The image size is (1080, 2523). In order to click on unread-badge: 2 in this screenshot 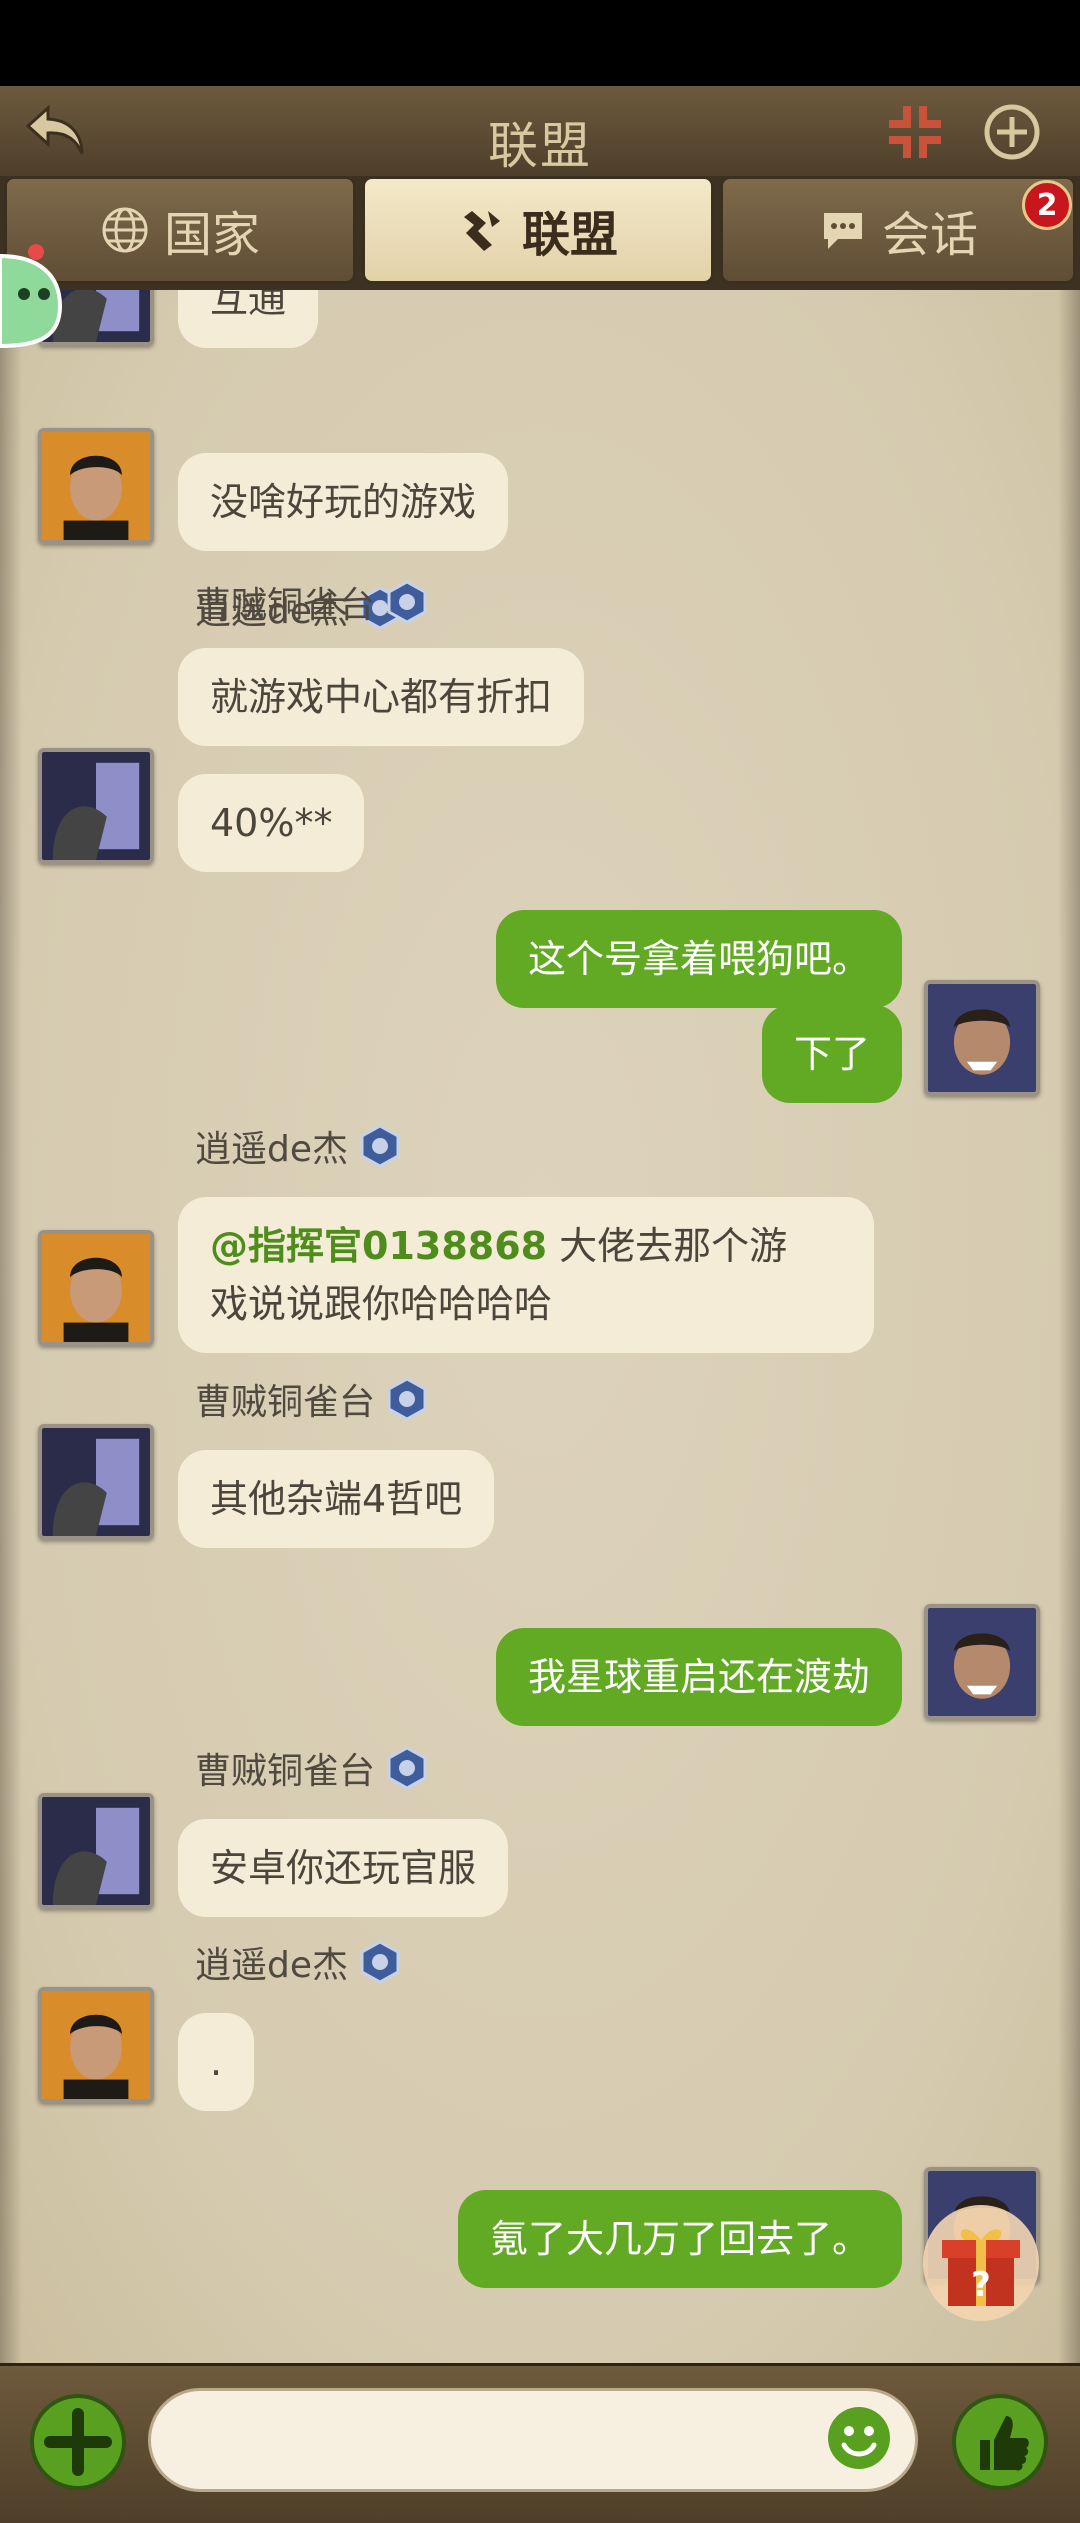, I will do `click(1047, 205)`.